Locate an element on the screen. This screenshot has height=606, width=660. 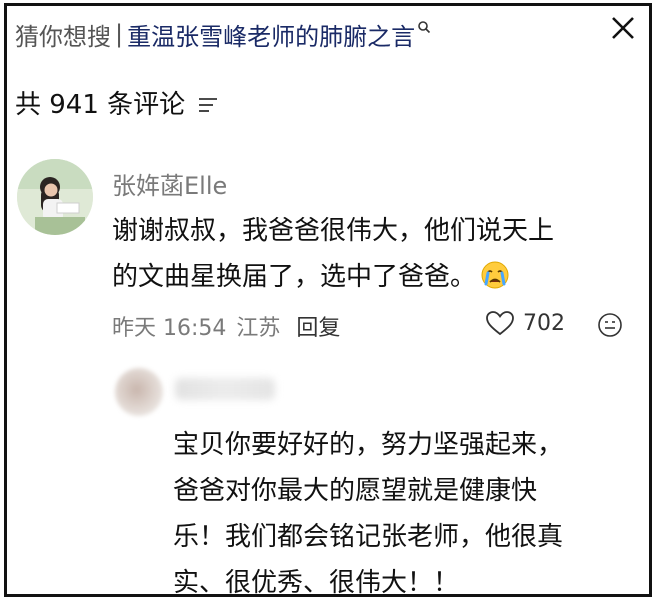
comment-location: 江苏 is located at coordinates (258, 328).